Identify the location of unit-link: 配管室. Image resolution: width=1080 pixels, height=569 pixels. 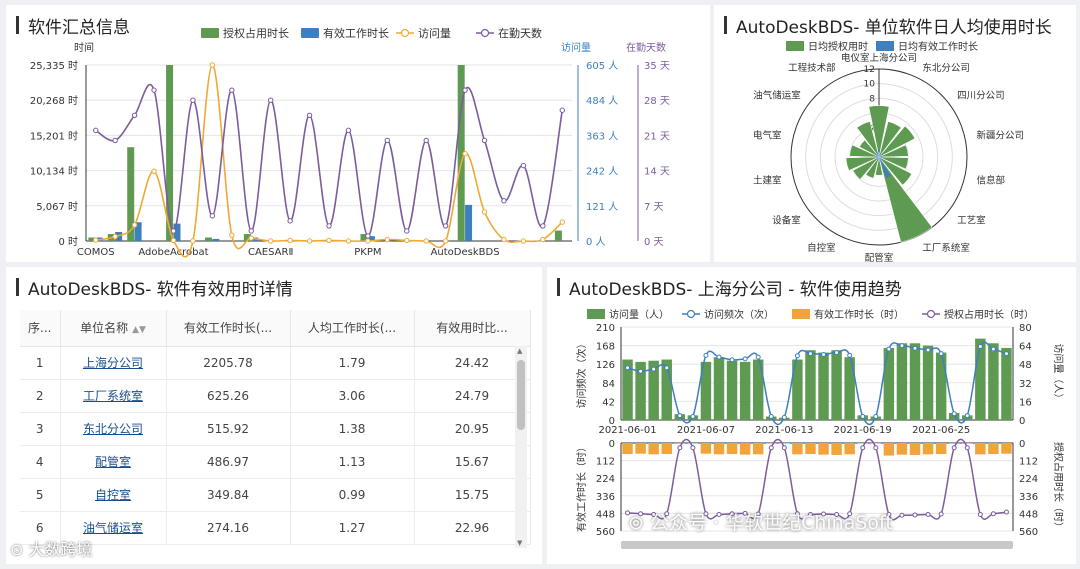
(113, 462).